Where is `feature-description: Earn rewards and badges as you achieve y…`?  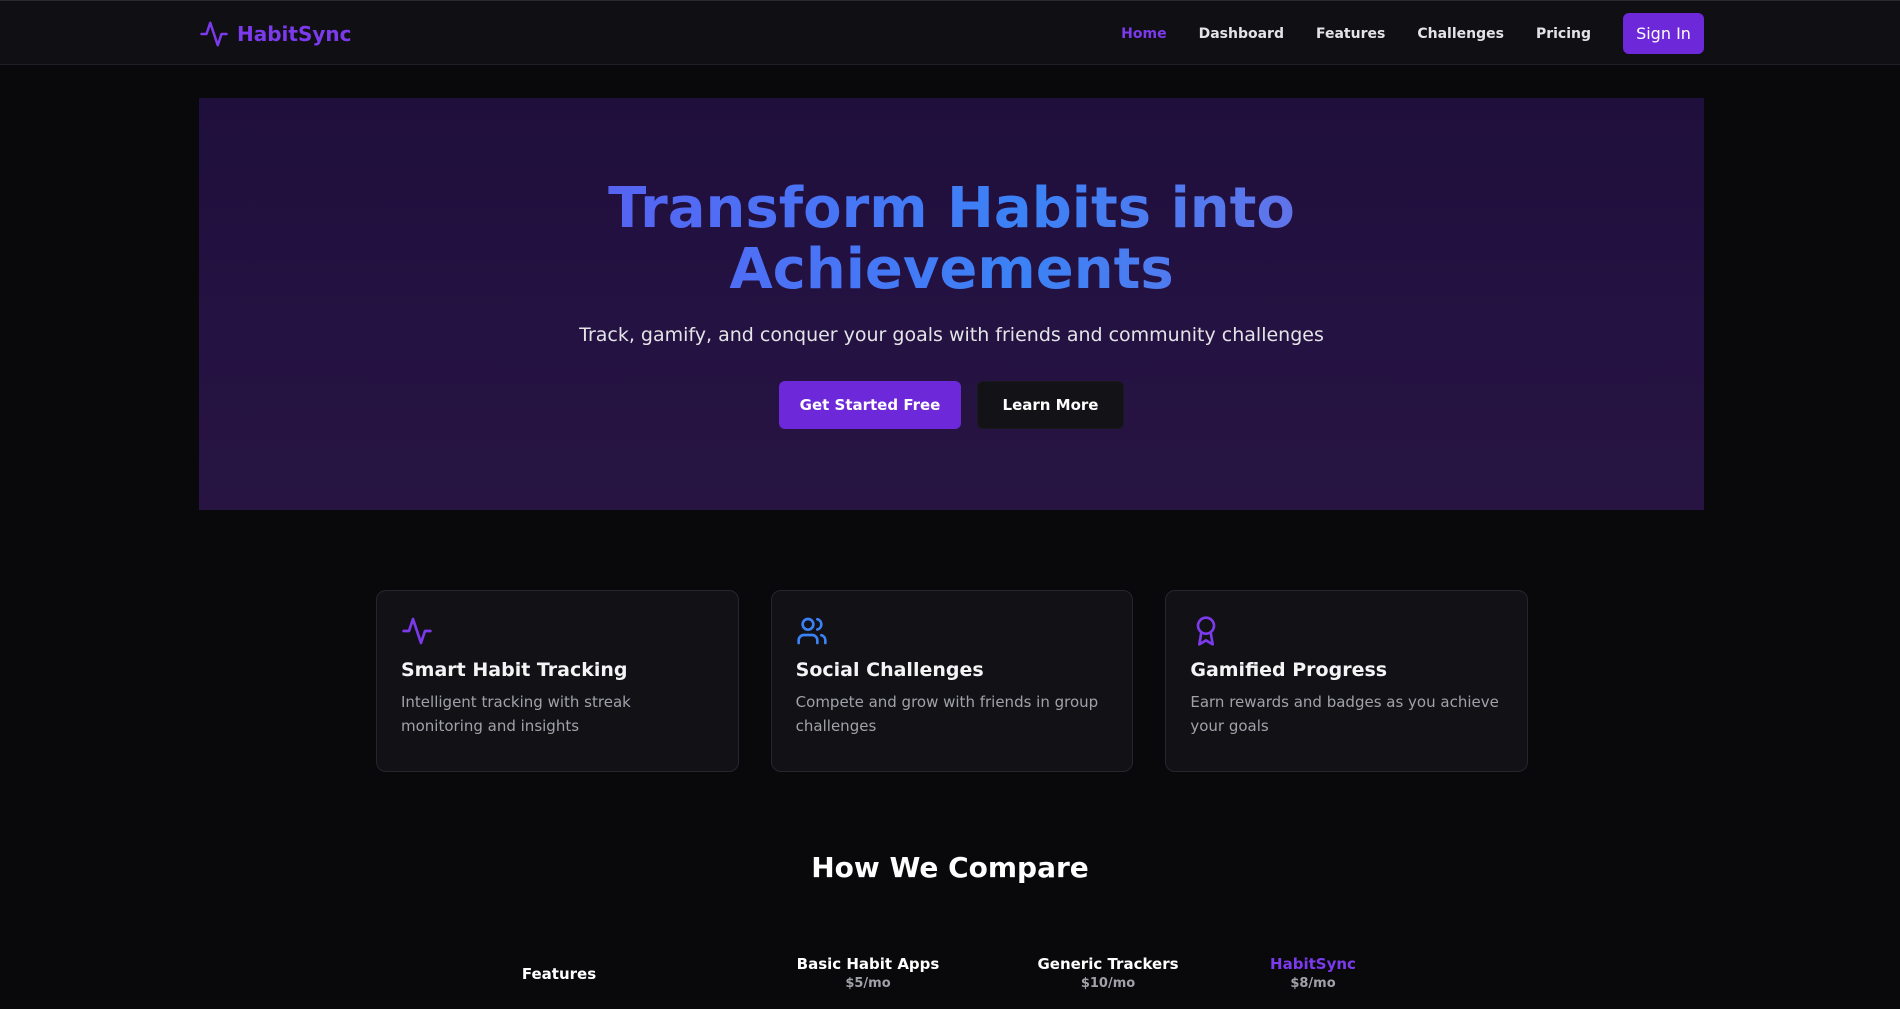 feature-description: Earn rewards and badges as you achieve y… is located at coordinates (1344, 714).